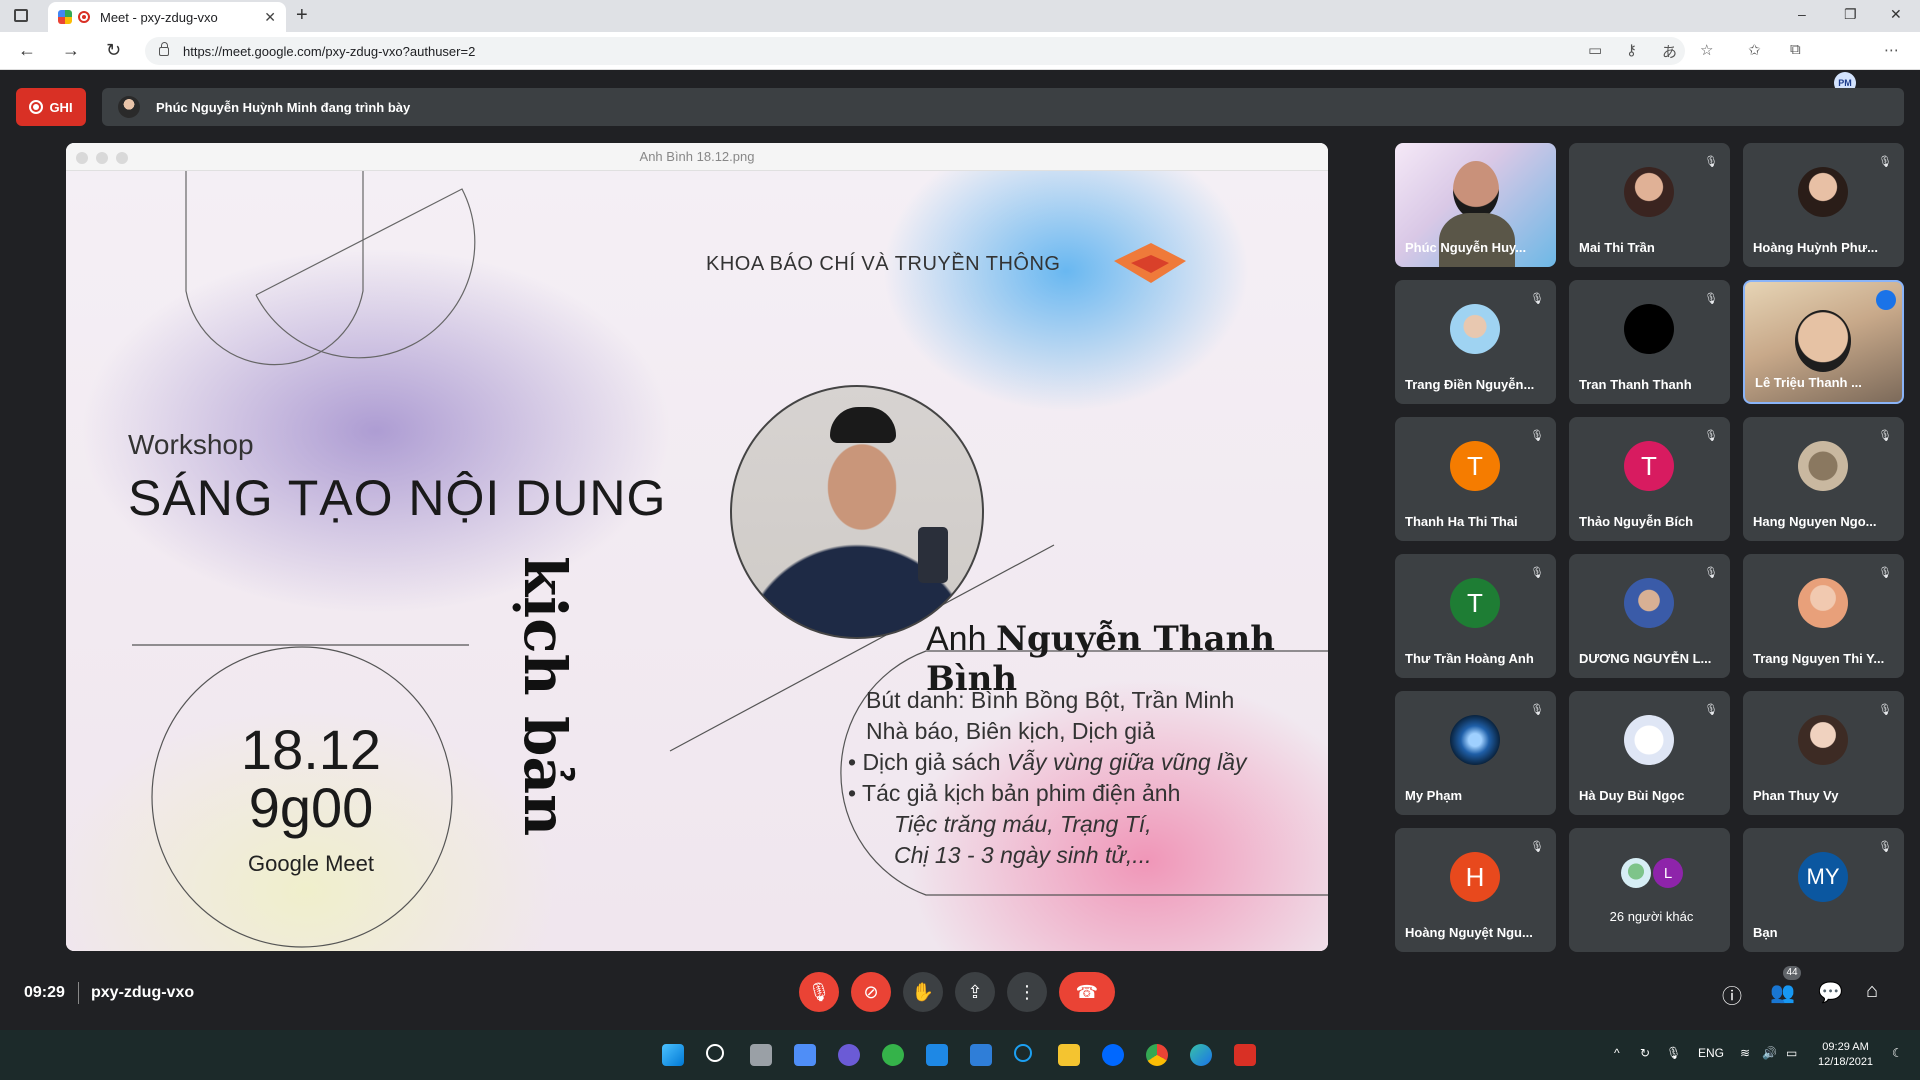  I want to click on zalo-icon, so click(1113, 1055).